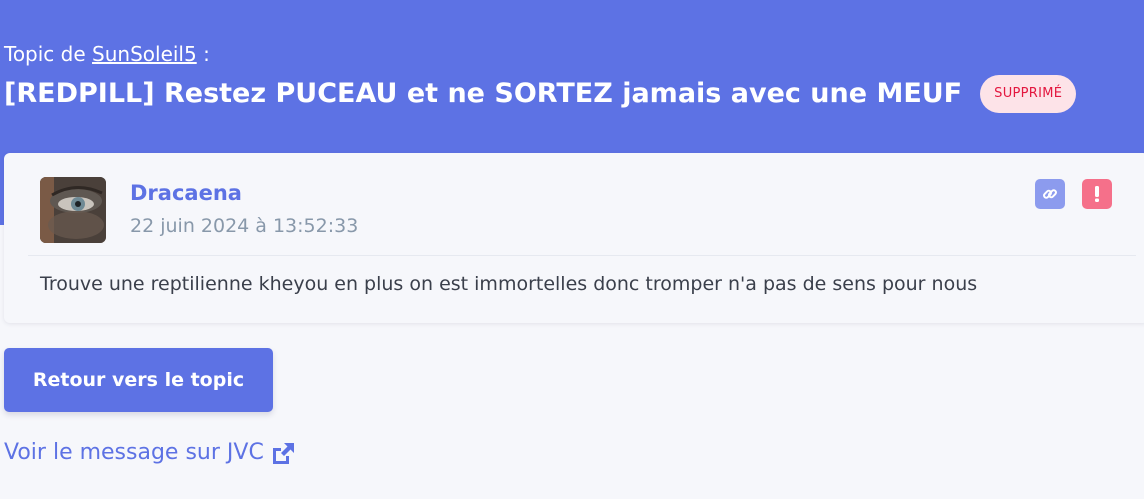 The image size is (1144, 499). I want to click on status-badge: SUPPRIMÉ, so click(1028, 94).